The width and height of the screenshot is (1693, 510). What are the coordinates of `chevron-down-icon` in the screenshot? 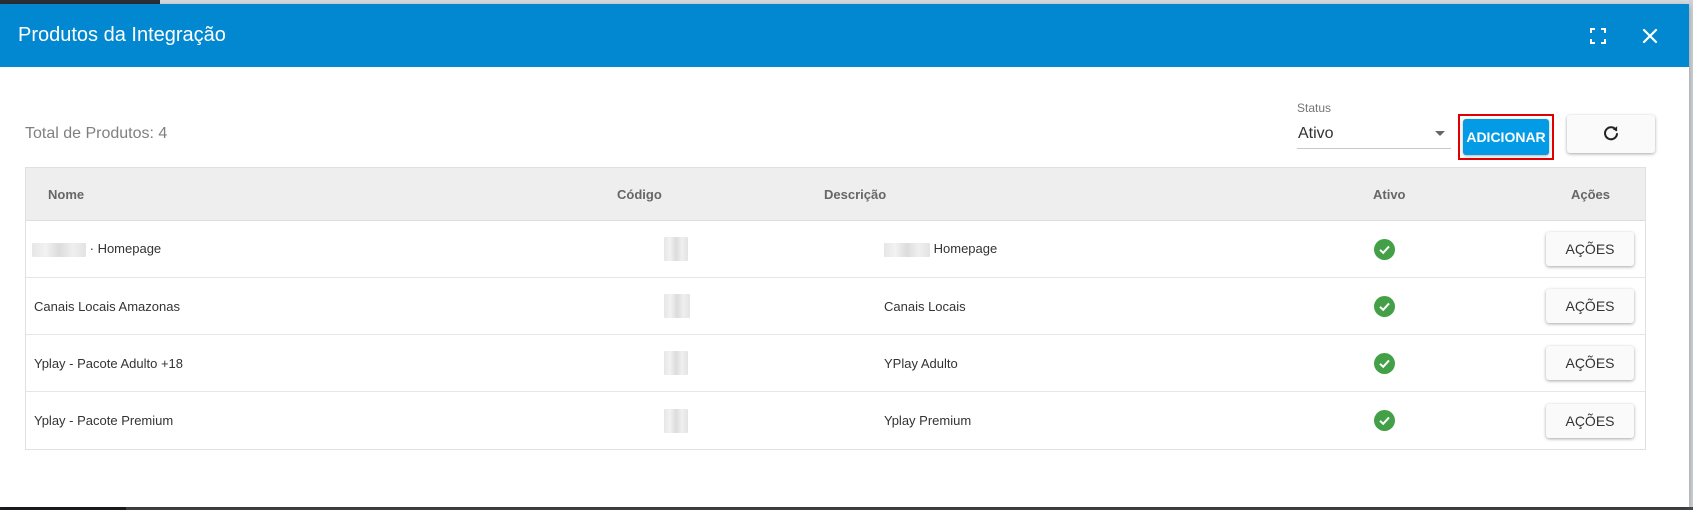 It's located at (1440, 133).